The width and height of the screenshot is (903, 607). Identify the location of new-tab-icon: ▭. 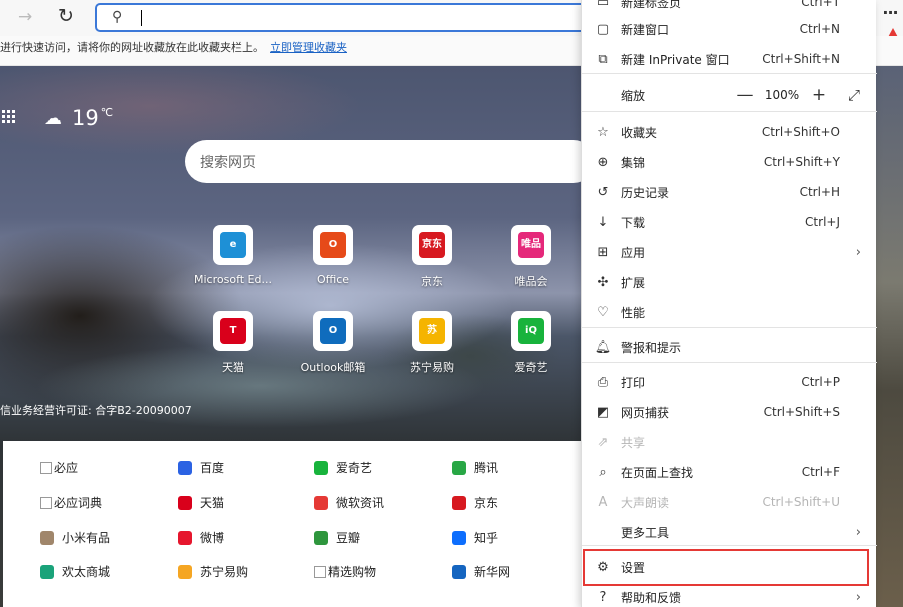
(603, 5).